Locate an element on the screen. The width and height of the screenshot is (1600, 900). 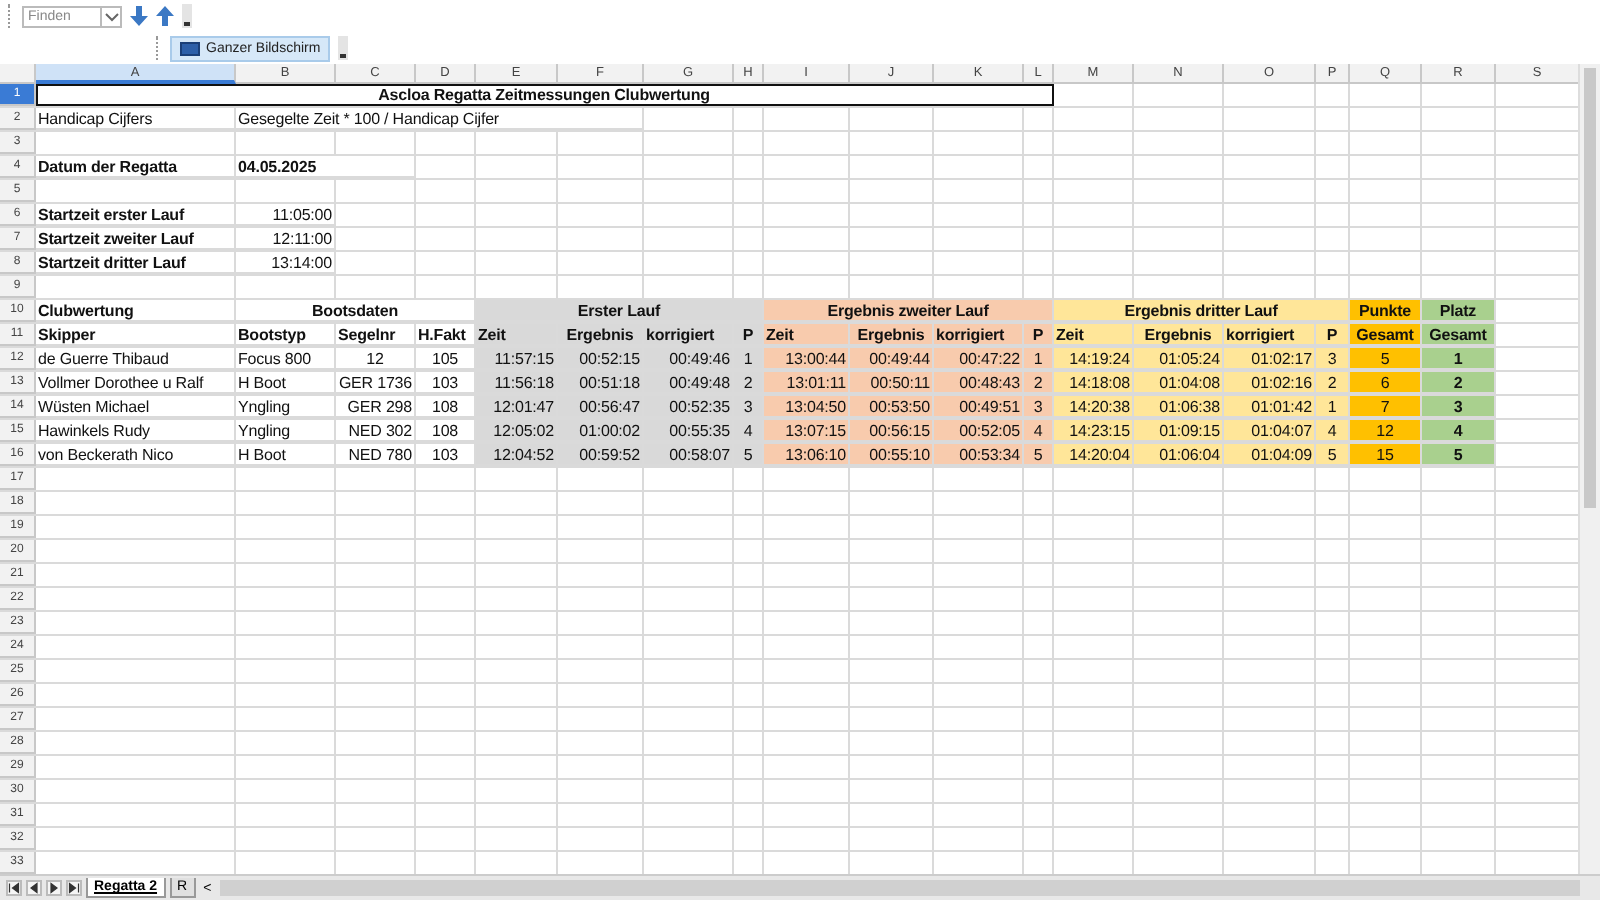
table-cell: 00:53:50 is located at coordinates (892, 407).